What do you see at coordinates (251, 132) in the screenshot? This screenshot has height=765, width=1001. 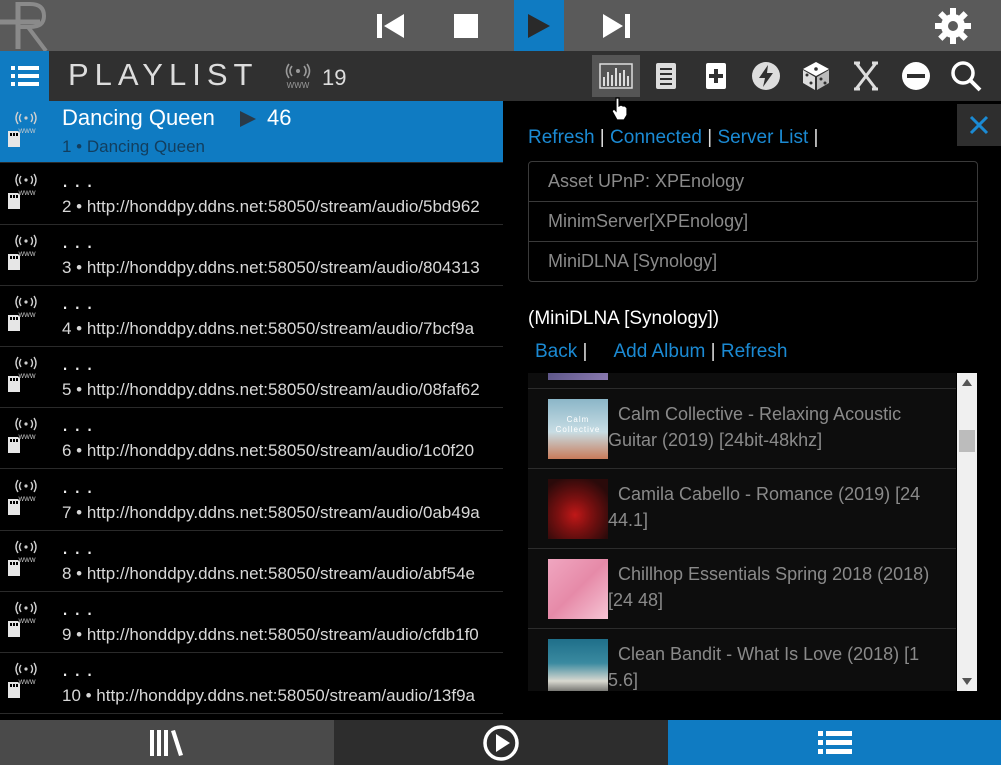 I see `playlist-item-now-playing: WWW Dancing Queen 46 1 • Dancing Queen` at bounding box center [251, 132].